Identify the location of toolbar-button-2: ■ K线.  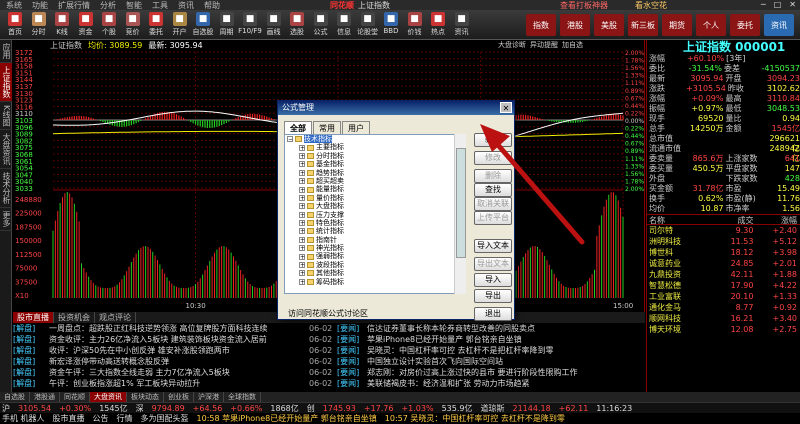
(62, 25).